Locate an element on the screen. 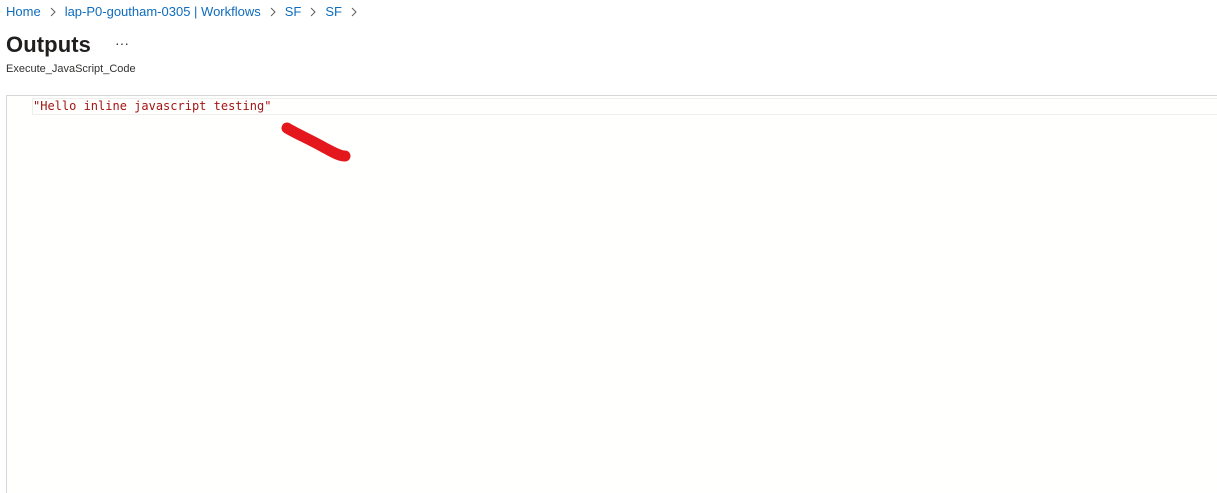 The width and height of the screenshot is (1217, 493). output-json-string: "Hello inline javascript testing" is located at coordinates (152, 106).